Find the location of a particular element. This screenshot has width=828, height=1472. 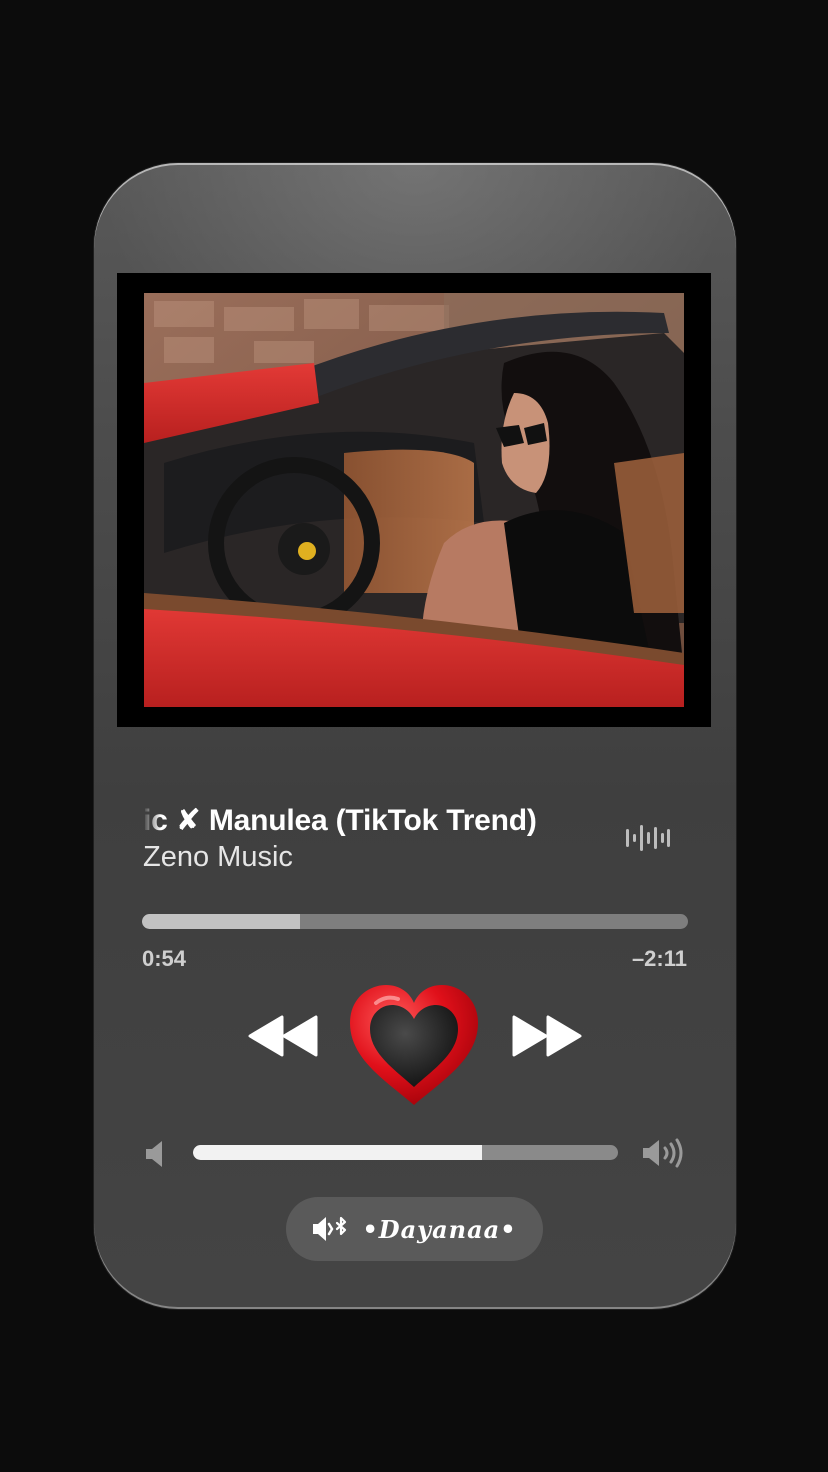

rewind-button is located at coordinates (284, 1036).